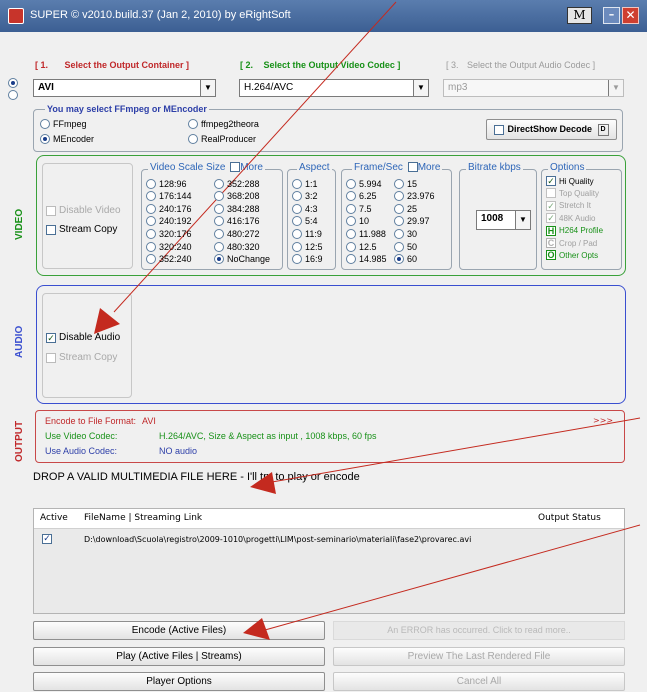 Image resolution: width=647 pixels, height=692 pixels. What do you see at coordinates (405, 234) in the screenshot?
I see `fps-option-30: 30` at bounding box center [405, 234].